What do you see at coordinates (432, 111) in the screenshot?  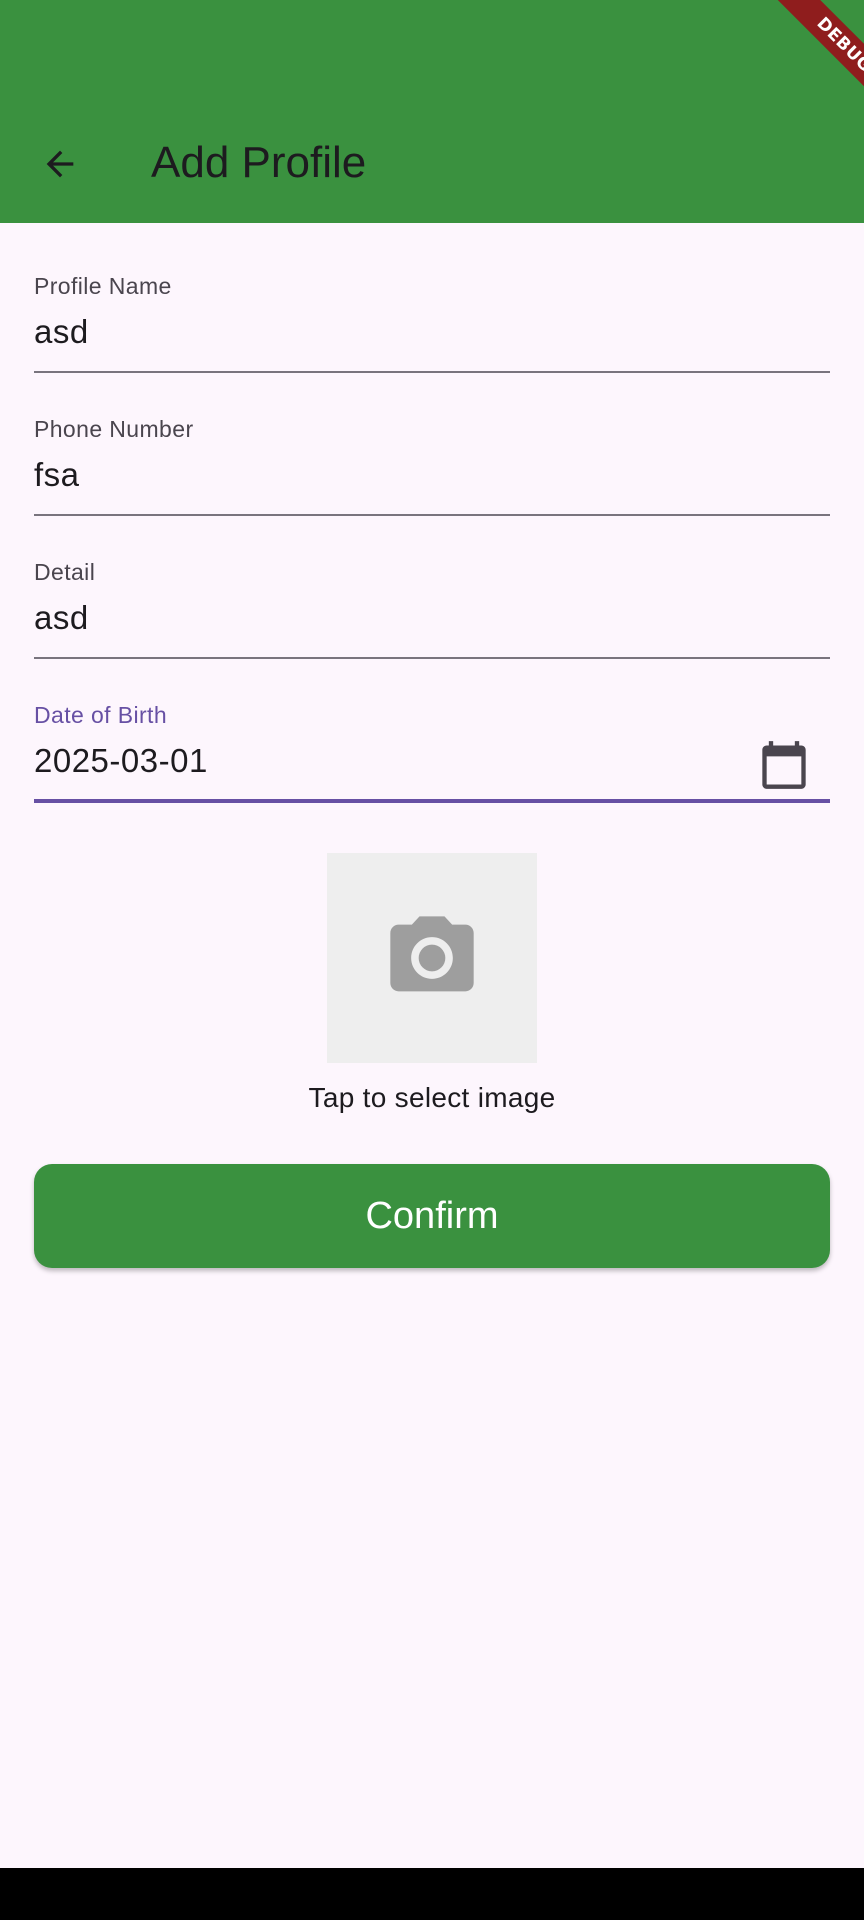 I see `app-bar: Add Profile` at bounding box center [432, 111].